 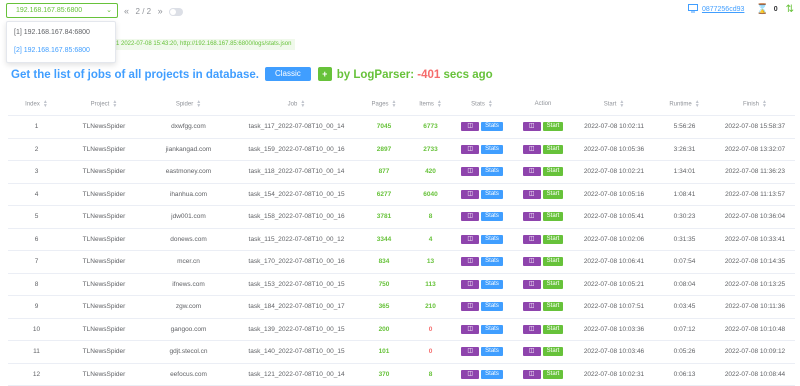 I want to click on cell-job: task_115_2022-07-08T10_00_12, so click(x=296, y=239).